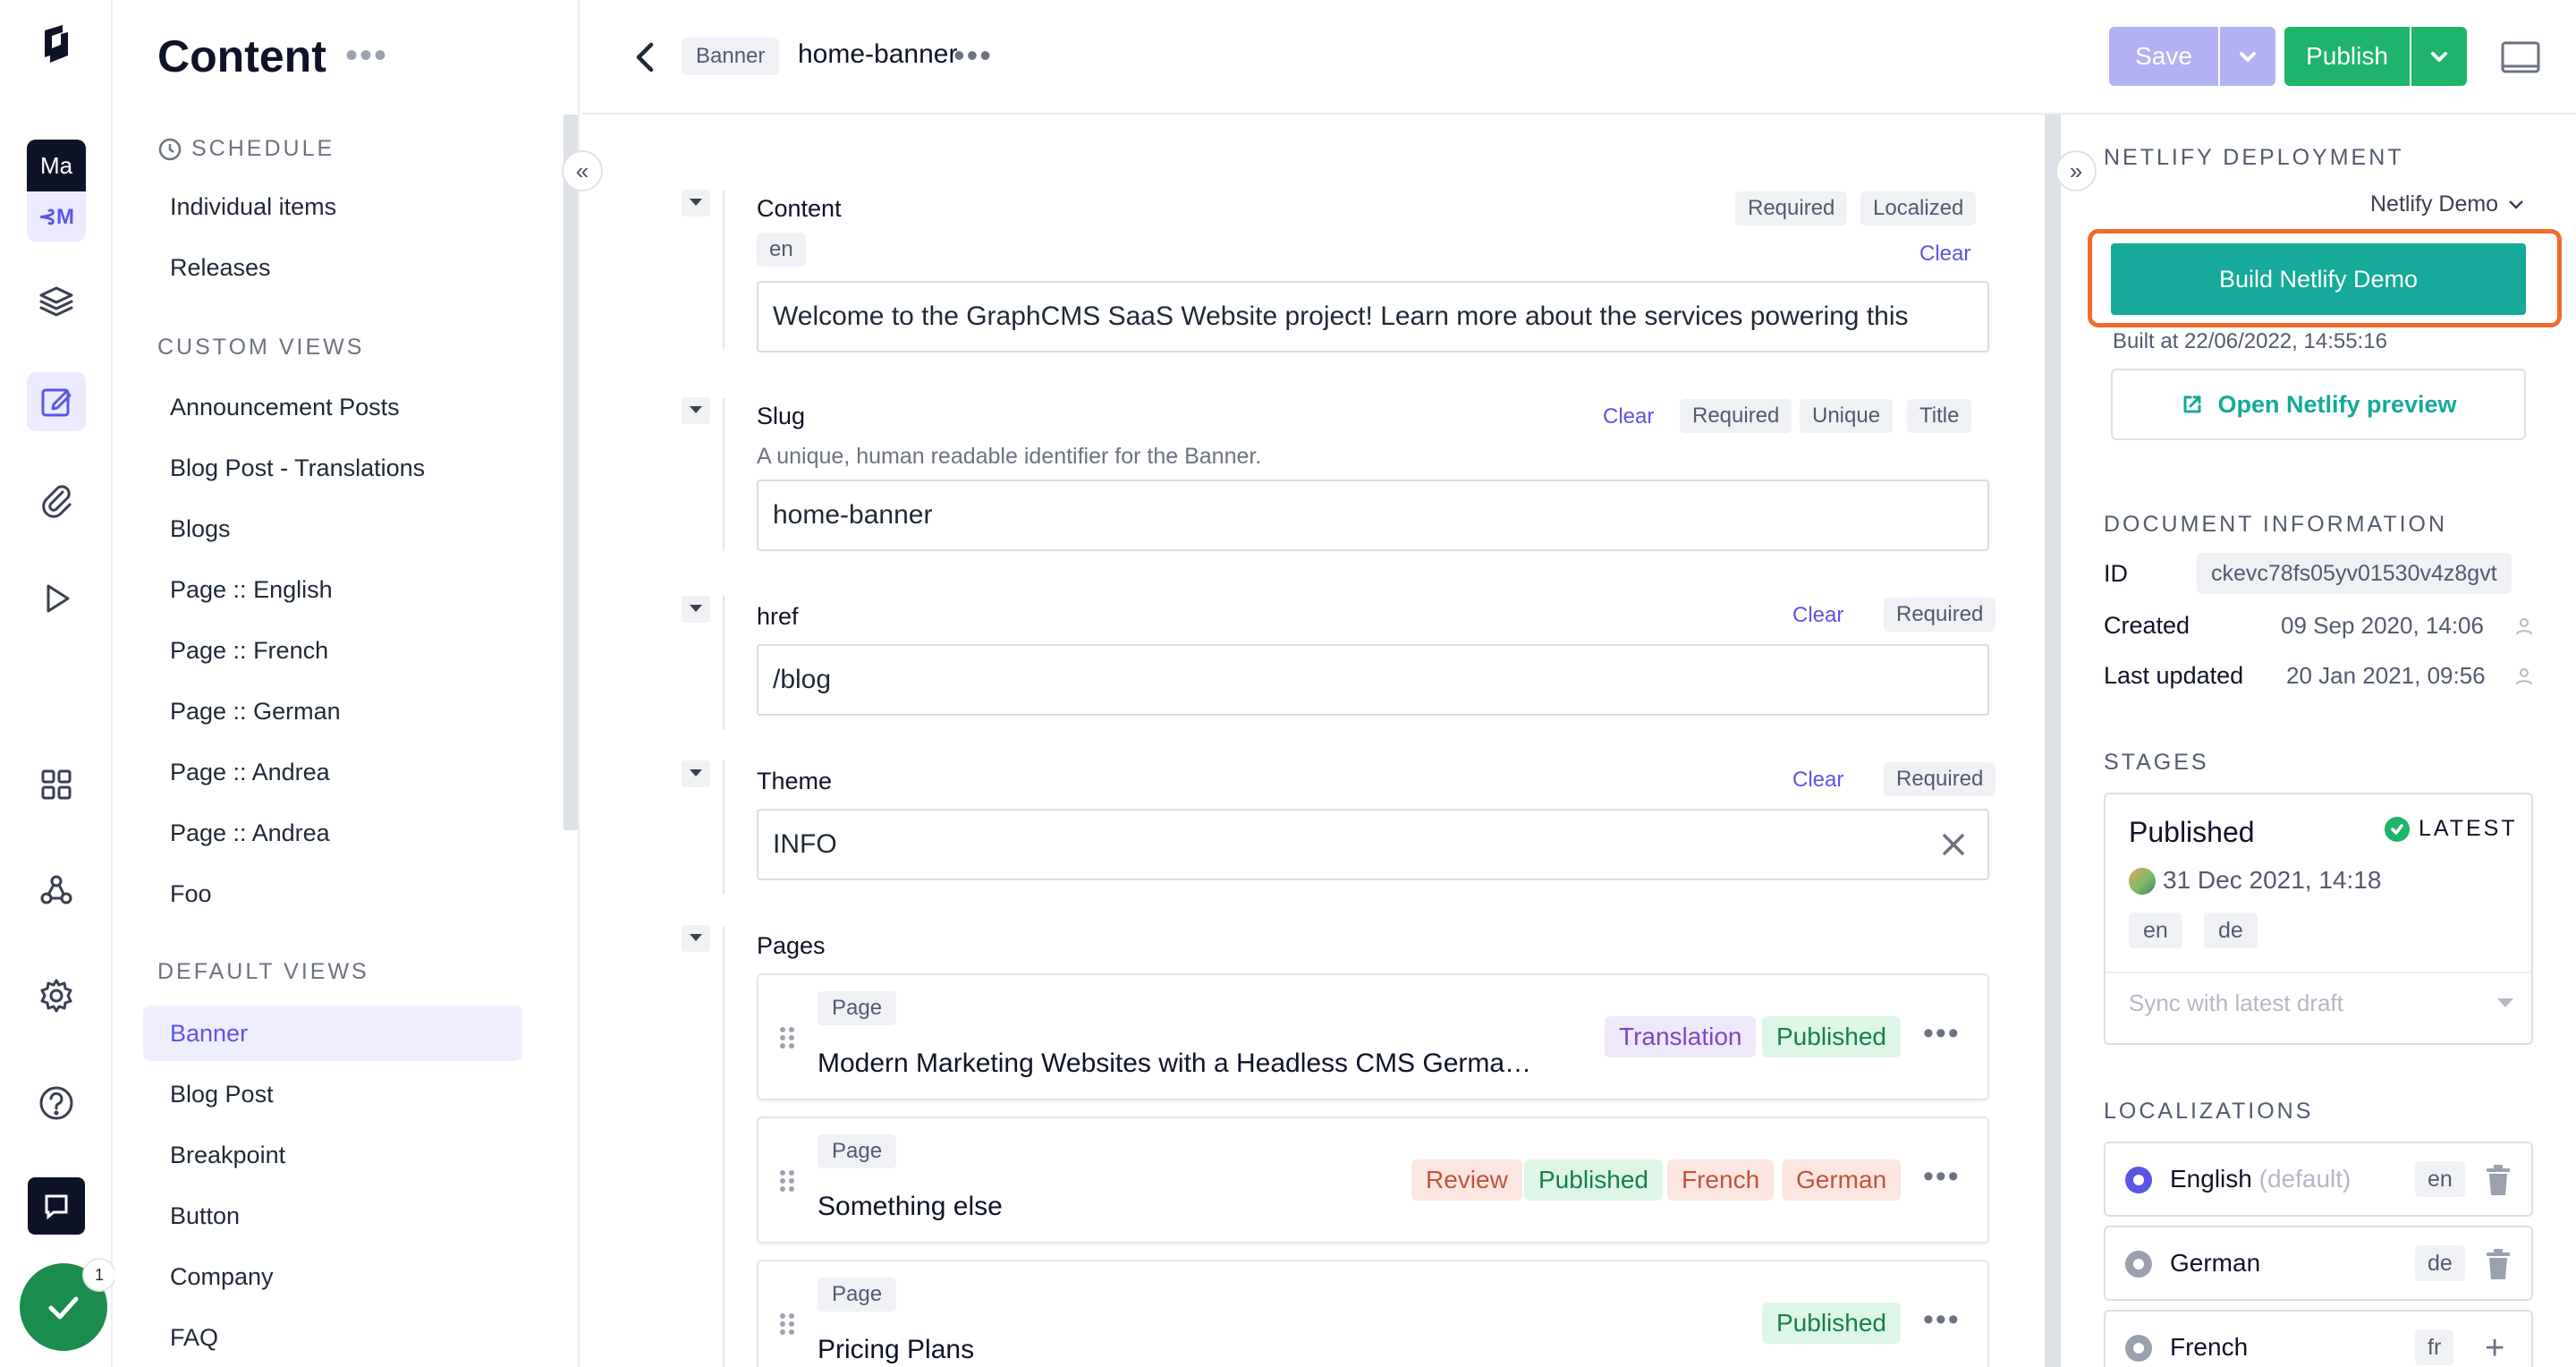 The image size is (2576, 1367). I want to click on publish-dropdown-chevron-icon, so click(2439, 56).